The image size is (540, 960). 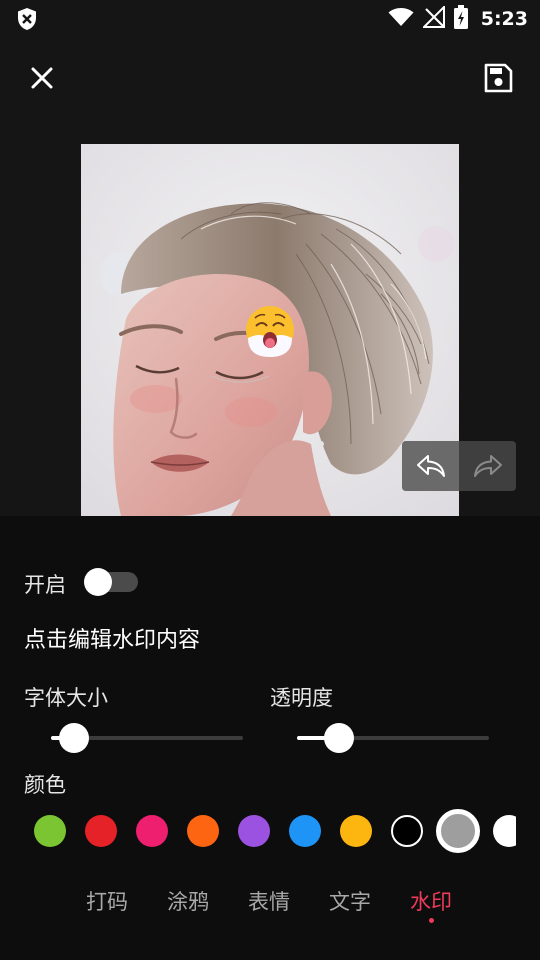 I want to click on tool-tabs: 打码 涂鸦 表情 文字 水印, so click(x=270, y=905).